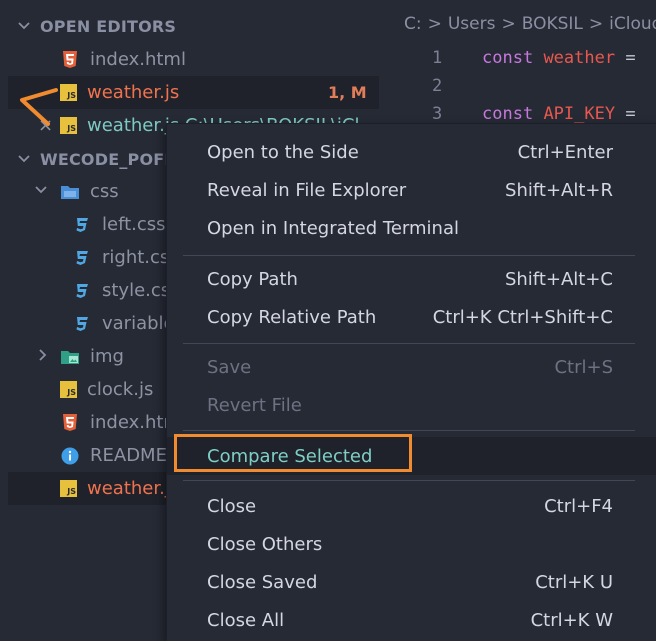 The width and height of the screenshot is (656, 641). I want to click on menu-item-label: Copy Relative Path, so click(292, 317).